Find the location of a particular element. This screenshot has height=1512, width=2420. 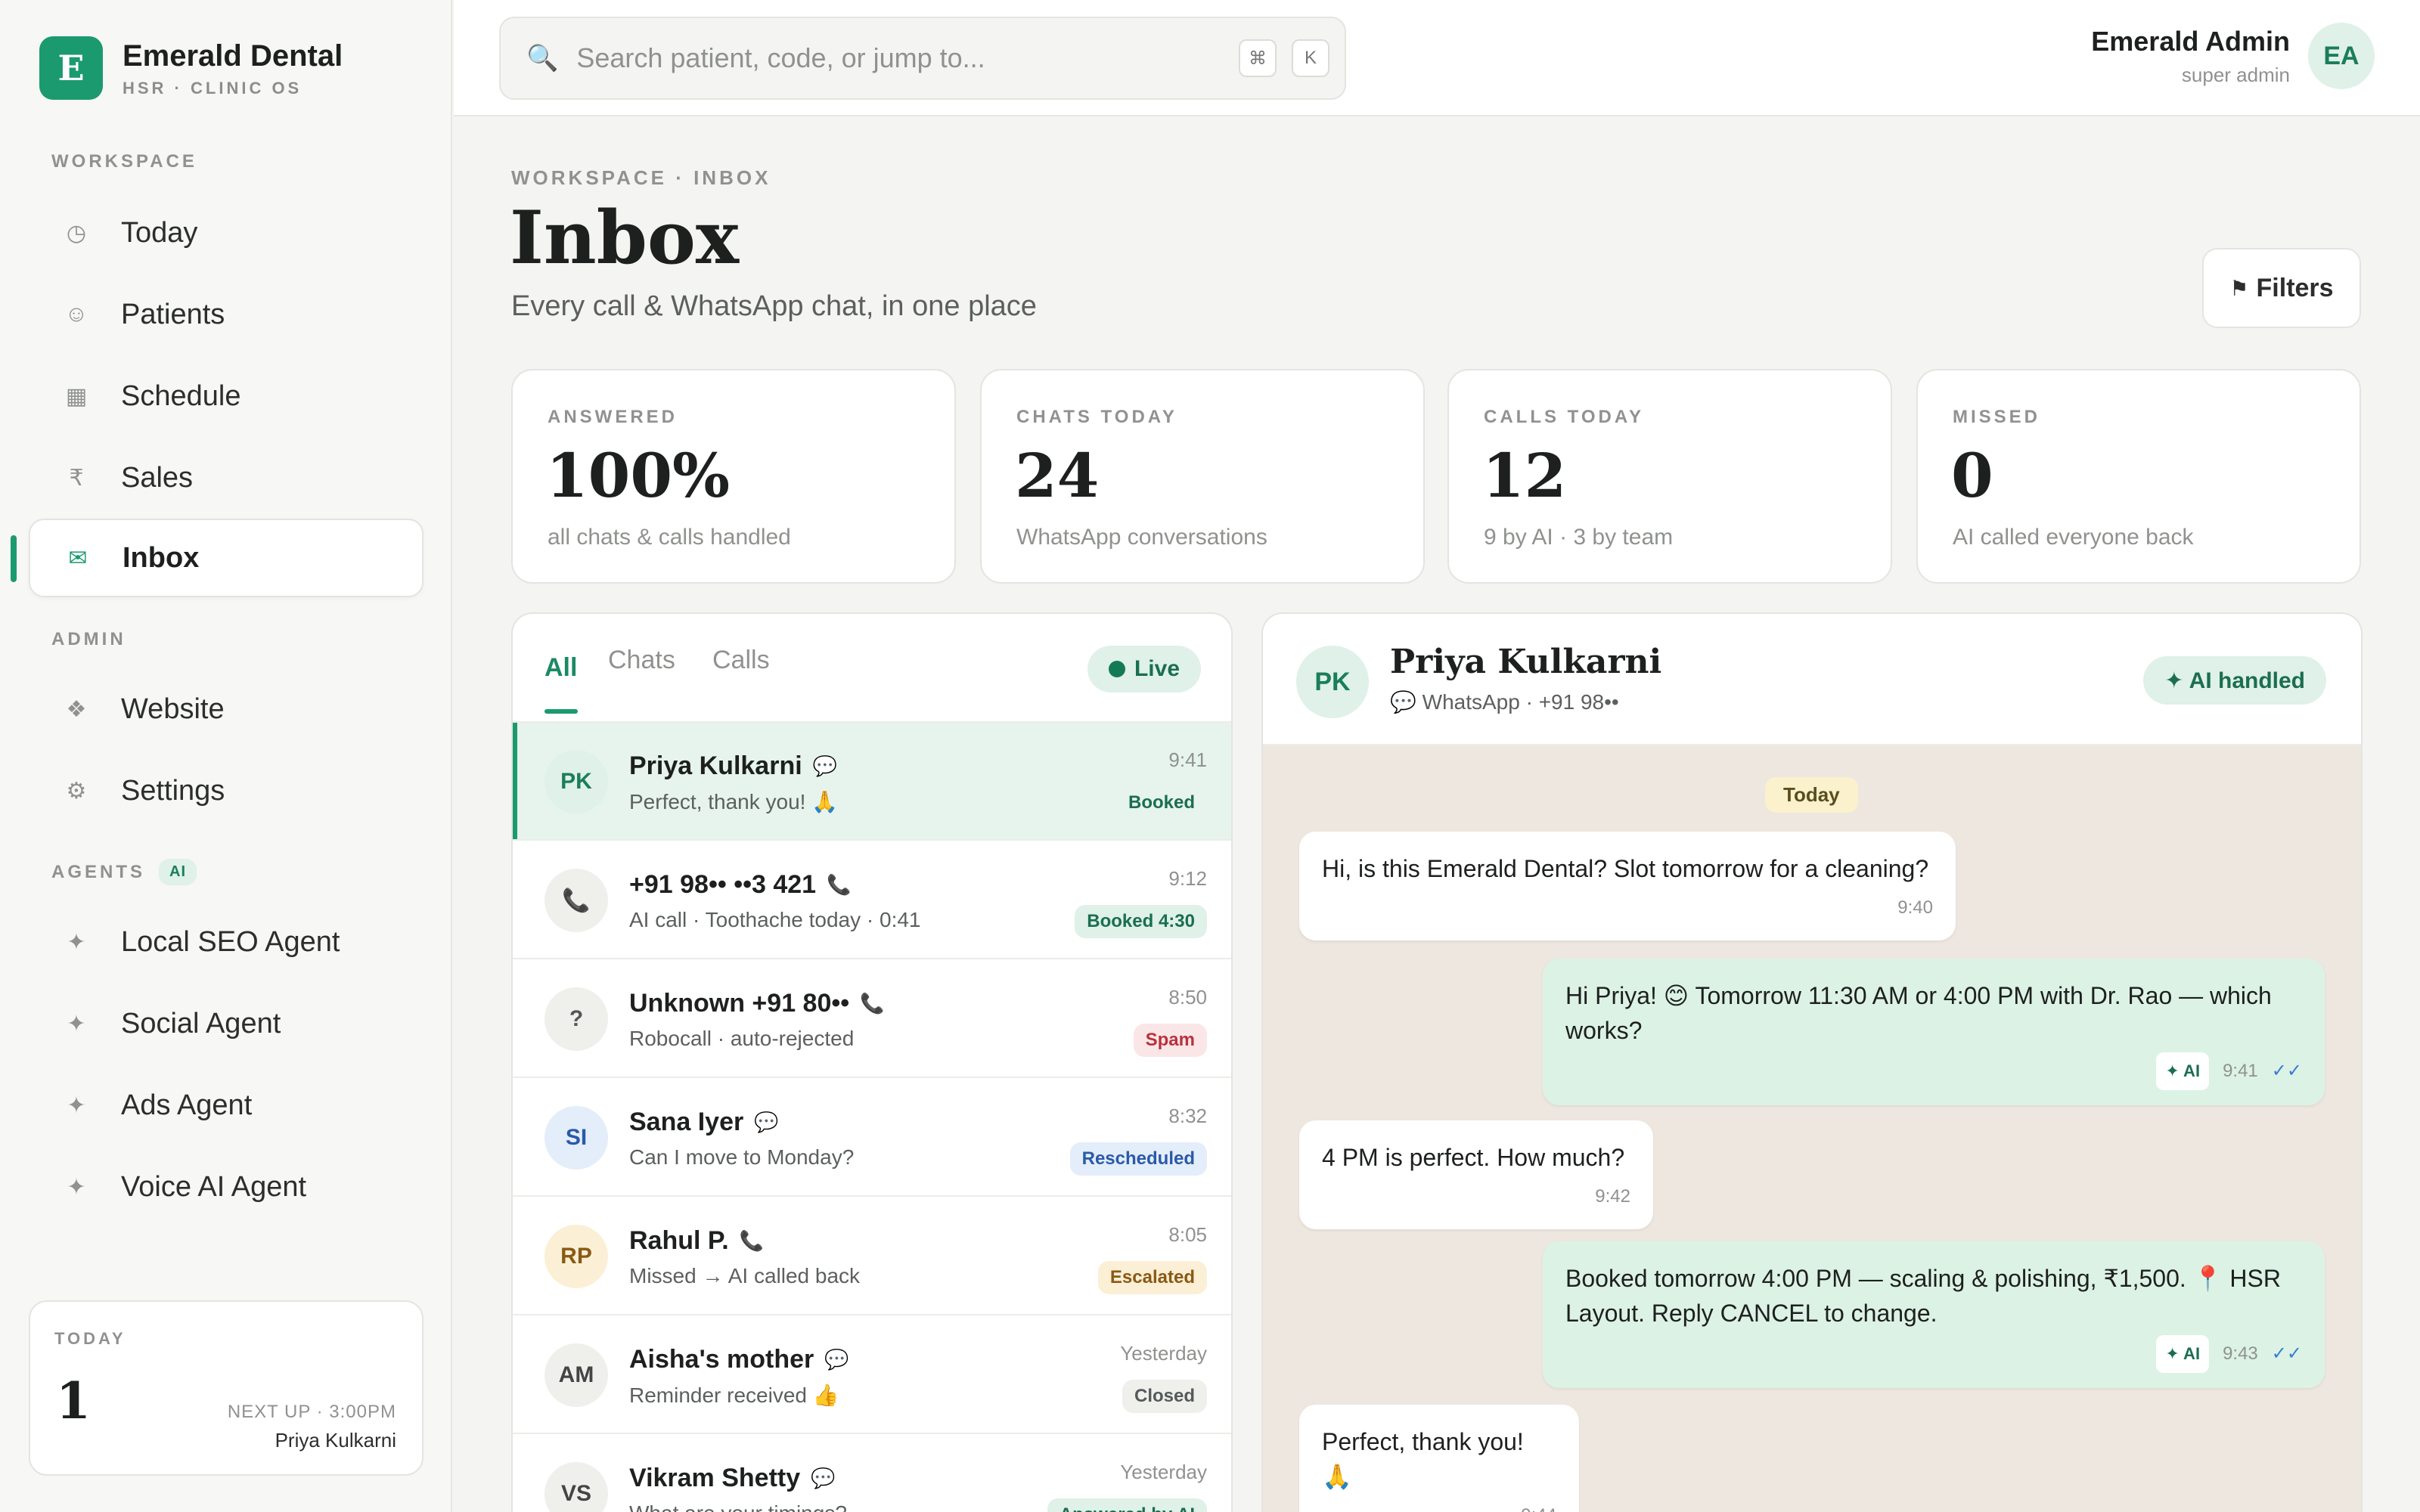

stat-value: 0 is located at coordinates (1972, 475).